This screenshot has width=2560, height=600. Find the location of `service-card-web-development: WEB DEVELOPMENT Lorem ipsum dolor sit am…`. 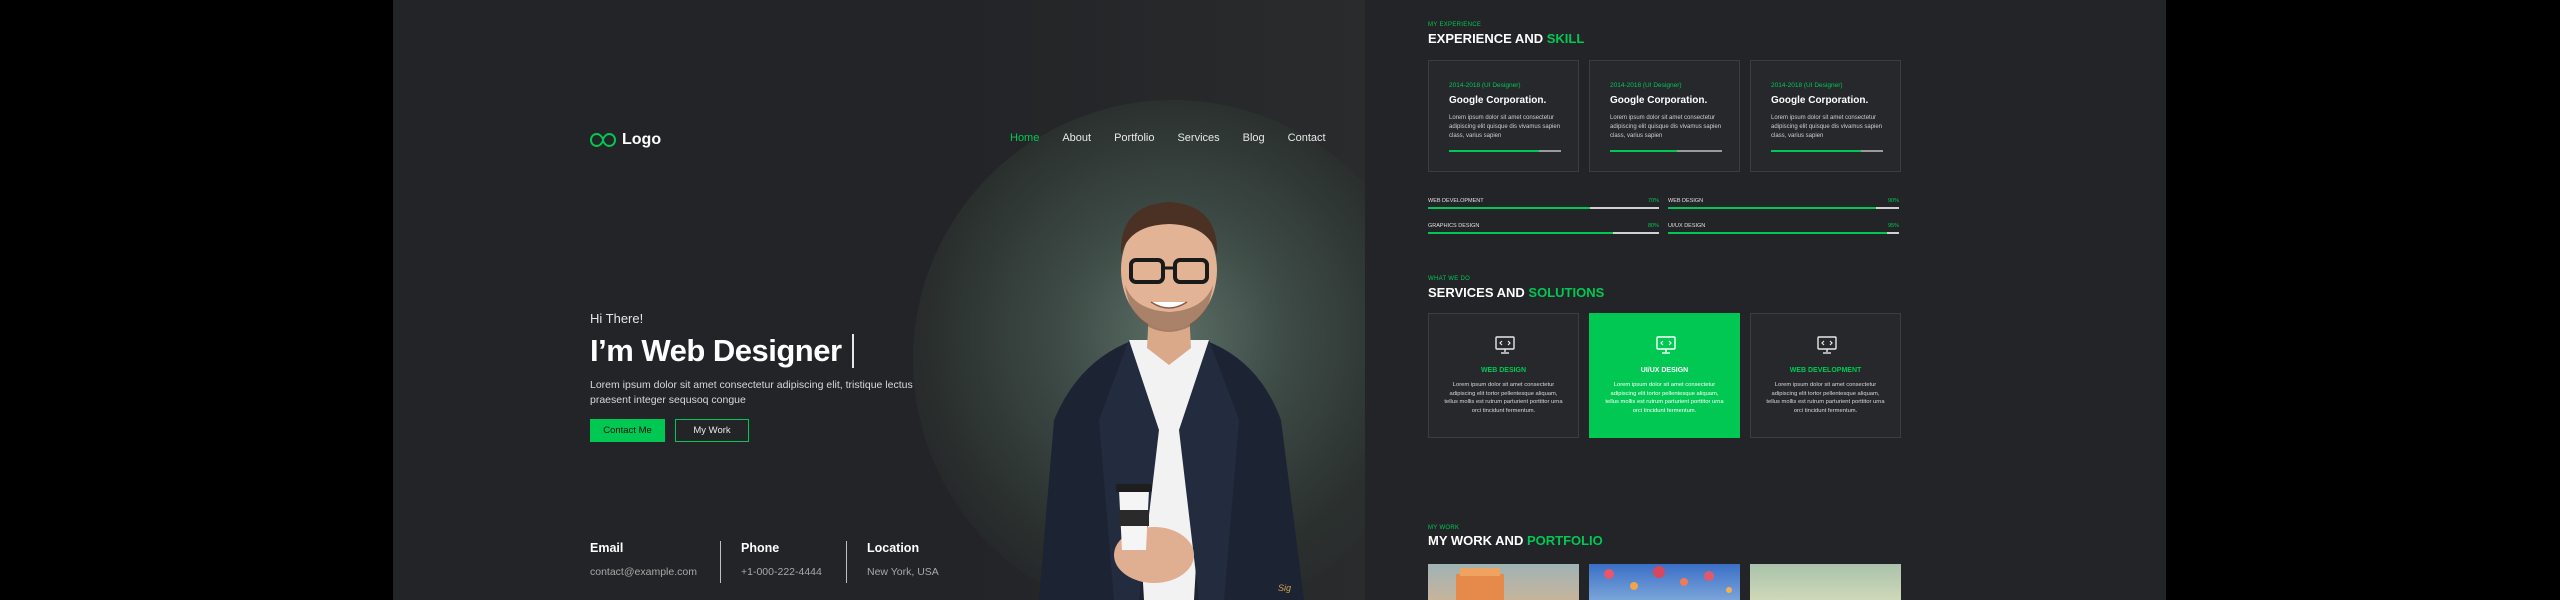

service-card-web-development: WEB DEVELOPMENT Lorem ipsum dolor sit am… is located at coordinates (1825, 375).